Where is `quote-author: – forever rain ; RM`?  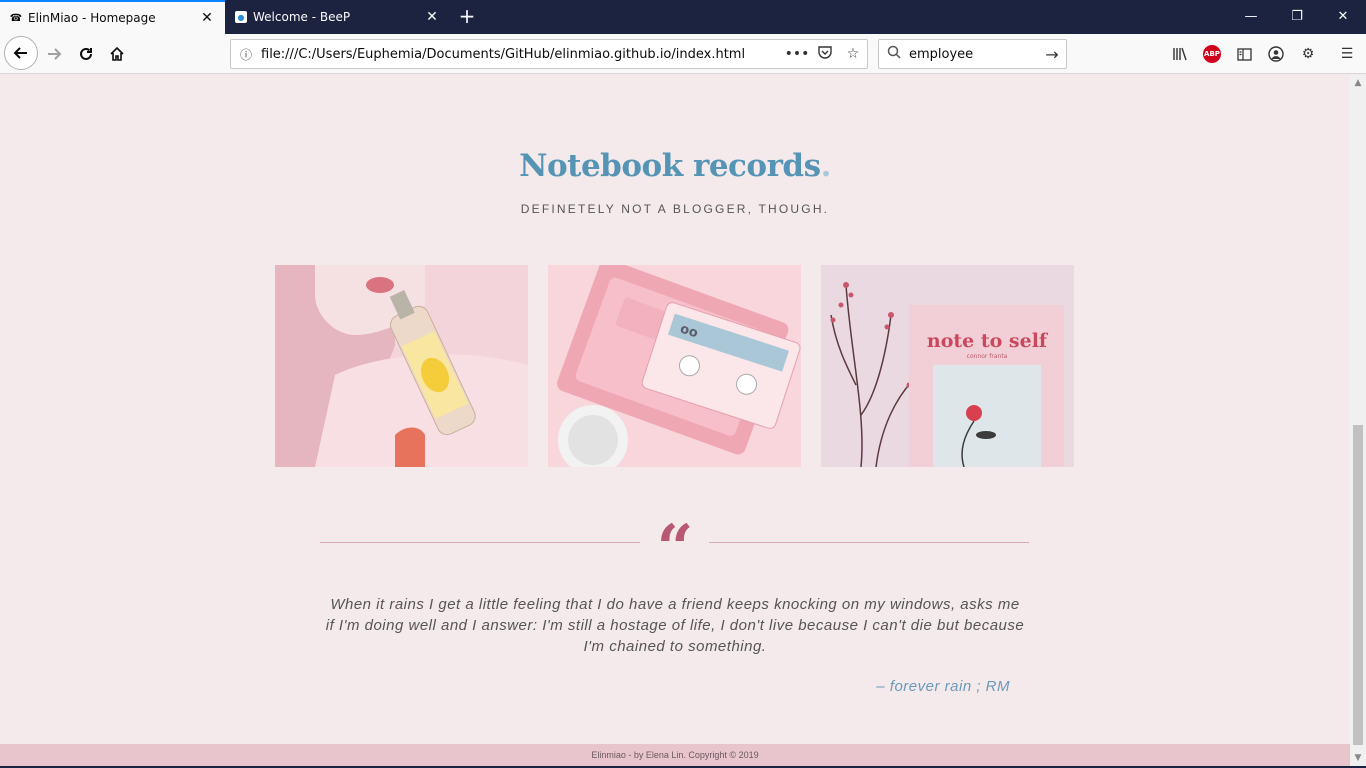
quote-author: – forever rain ; RM is located at coordinates (943, 686).